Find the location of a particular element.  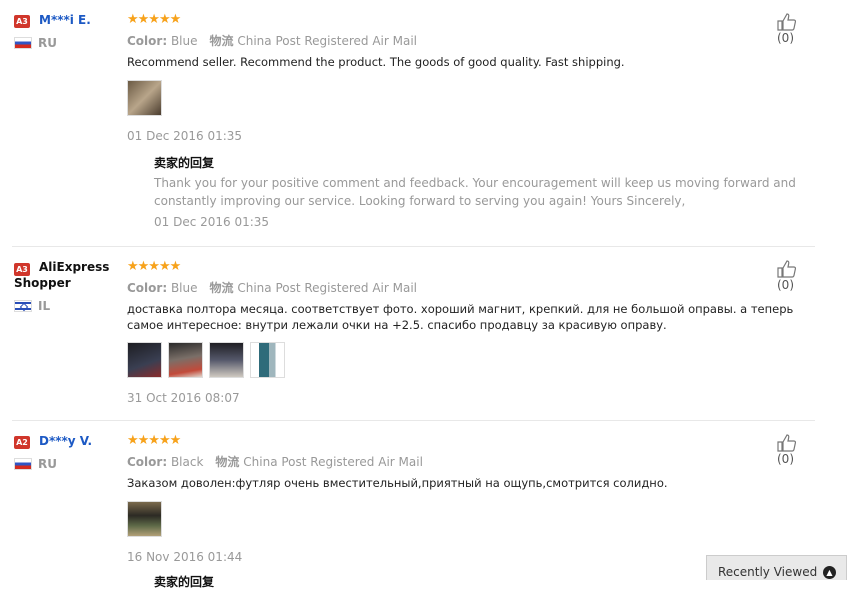

recently-viewed-tab: Recently Viewed ▲ is located at coordinates (776, 567).